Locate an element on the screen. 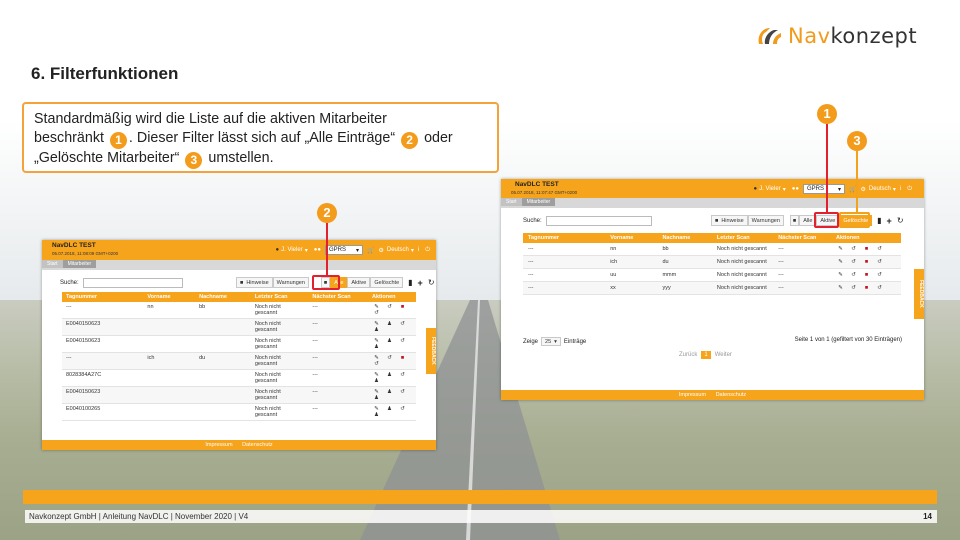  page-size-select: 25 ▾ is located at coordinates (551, 341).